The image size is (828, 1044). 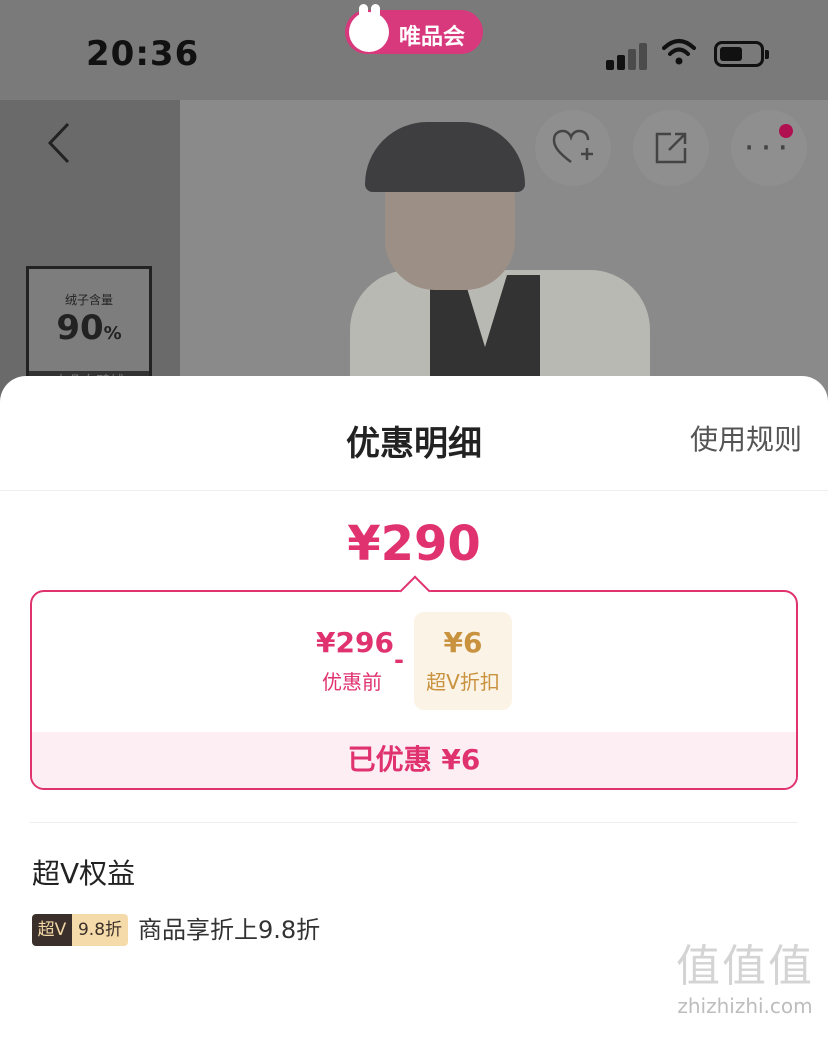 I want to click on discount-card: ¥6 超V折扣, so click(x=463, y=661).